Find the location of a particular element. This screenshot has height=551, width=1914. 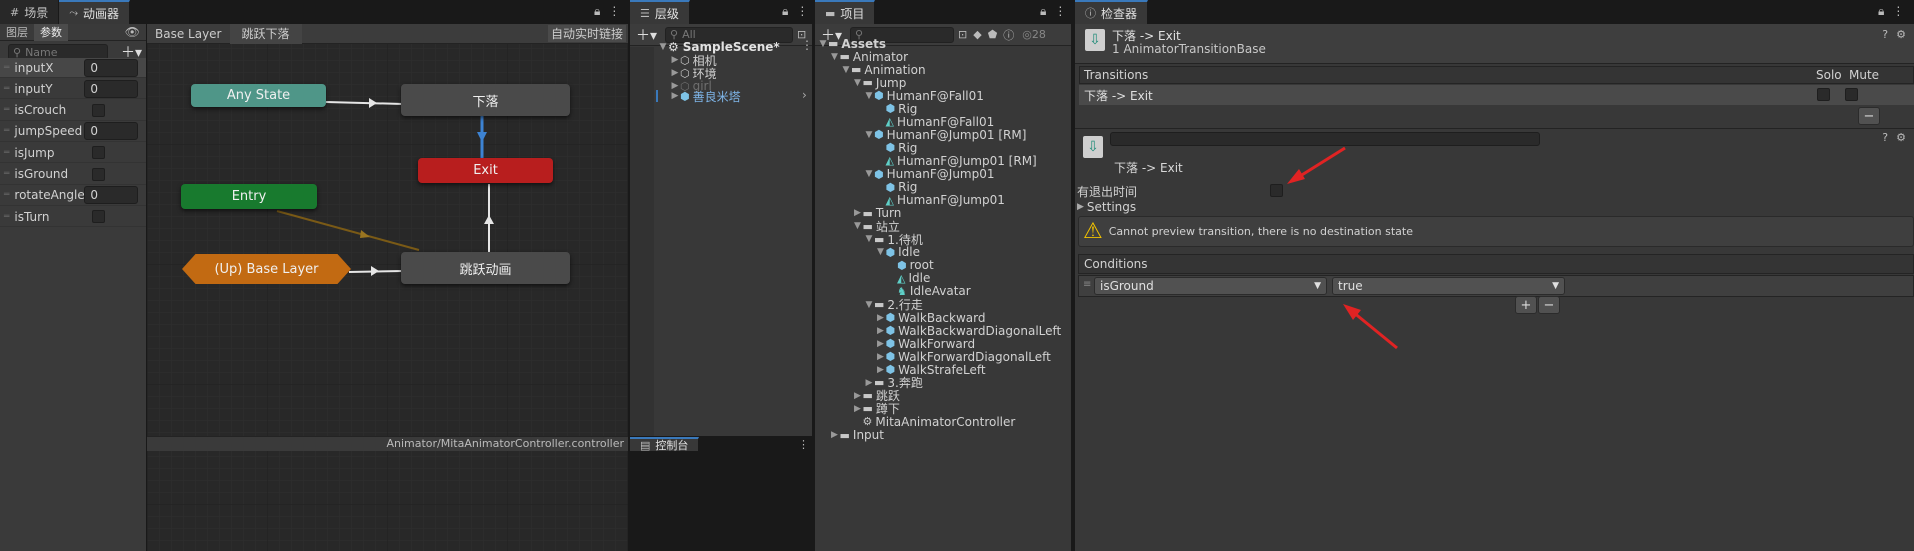

project-tree-item: ▶ ▬ 蹲下 is located at coordinates (876, 409).